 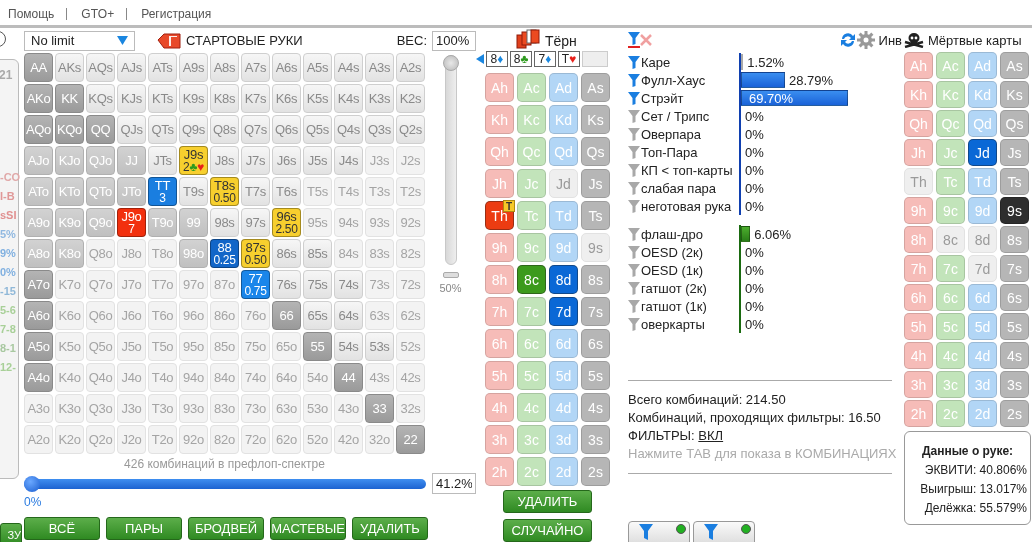 I want to click on hand-cell: A8o, so click(x=38, y=253).